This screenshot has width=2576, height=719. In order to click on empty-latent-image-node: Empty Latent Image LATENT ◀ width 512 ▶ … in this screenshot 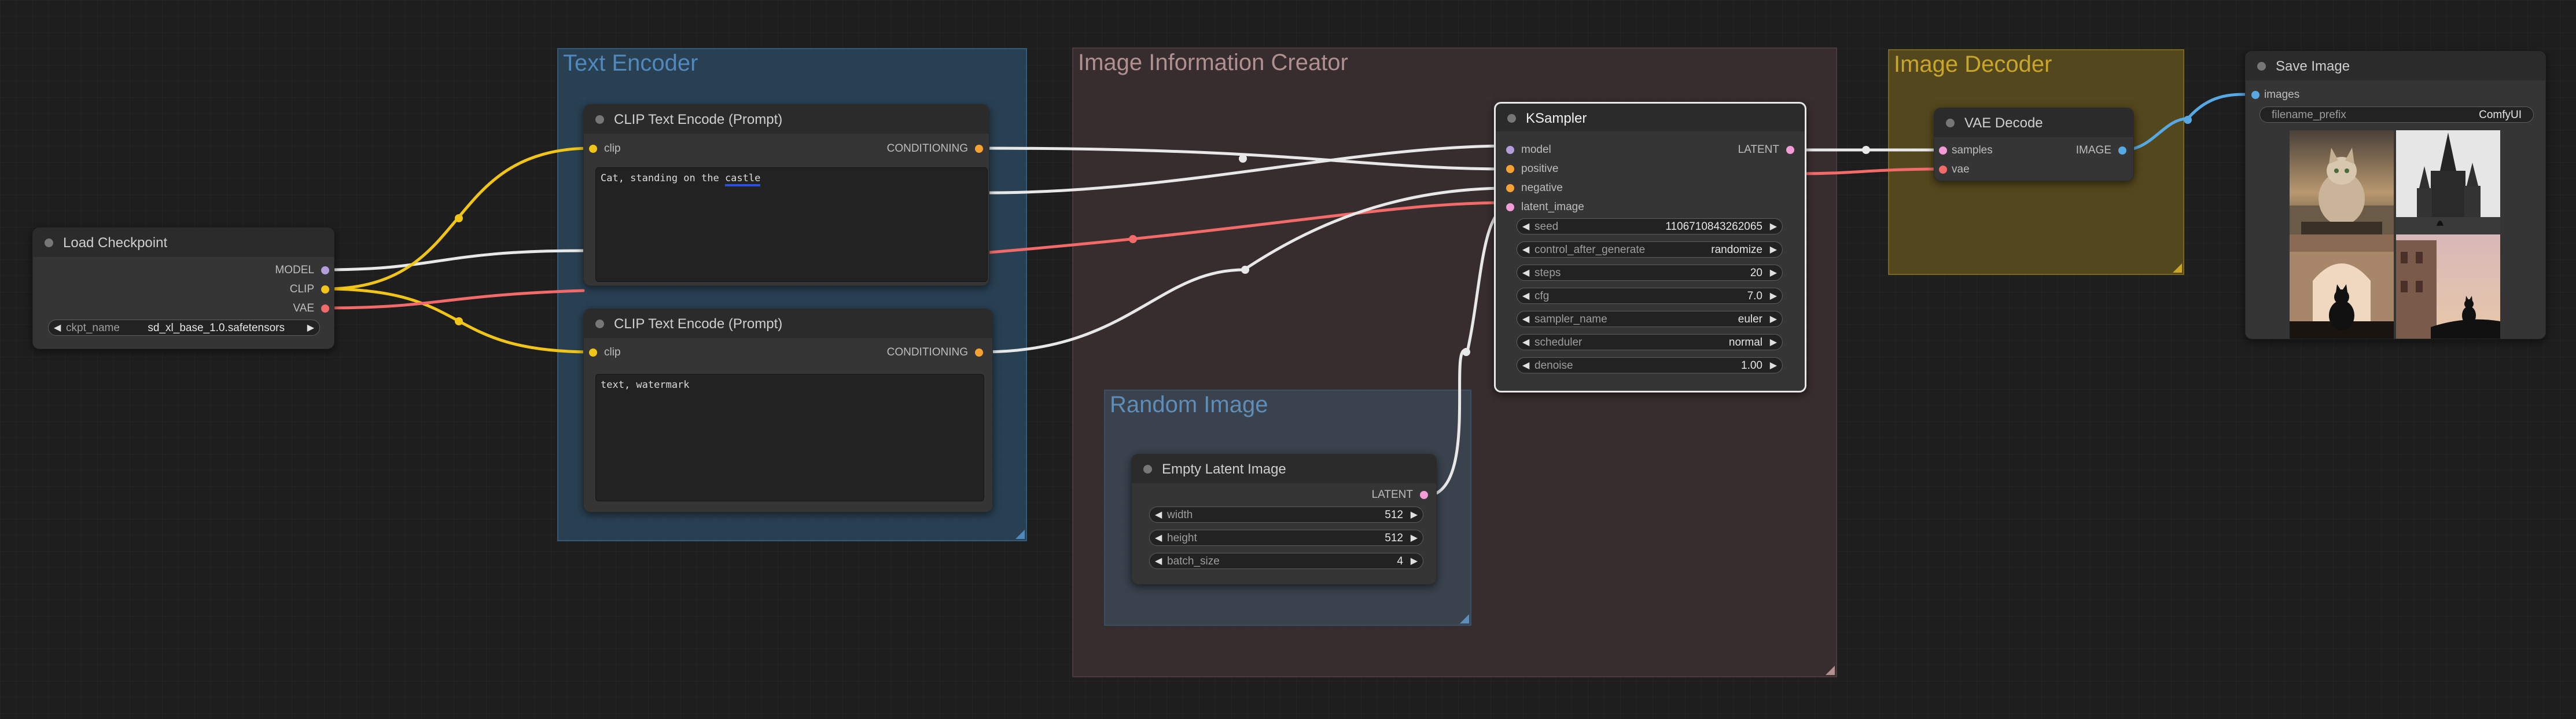, I will do `click(1284, 519)`.